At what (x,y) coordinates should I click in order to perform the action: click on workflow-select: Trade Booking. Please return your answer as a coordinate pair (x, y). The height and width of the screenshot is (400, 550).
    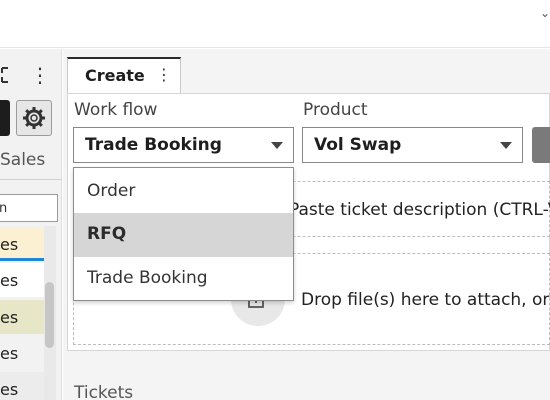
    Looking at the image, I should click on (183, 145).